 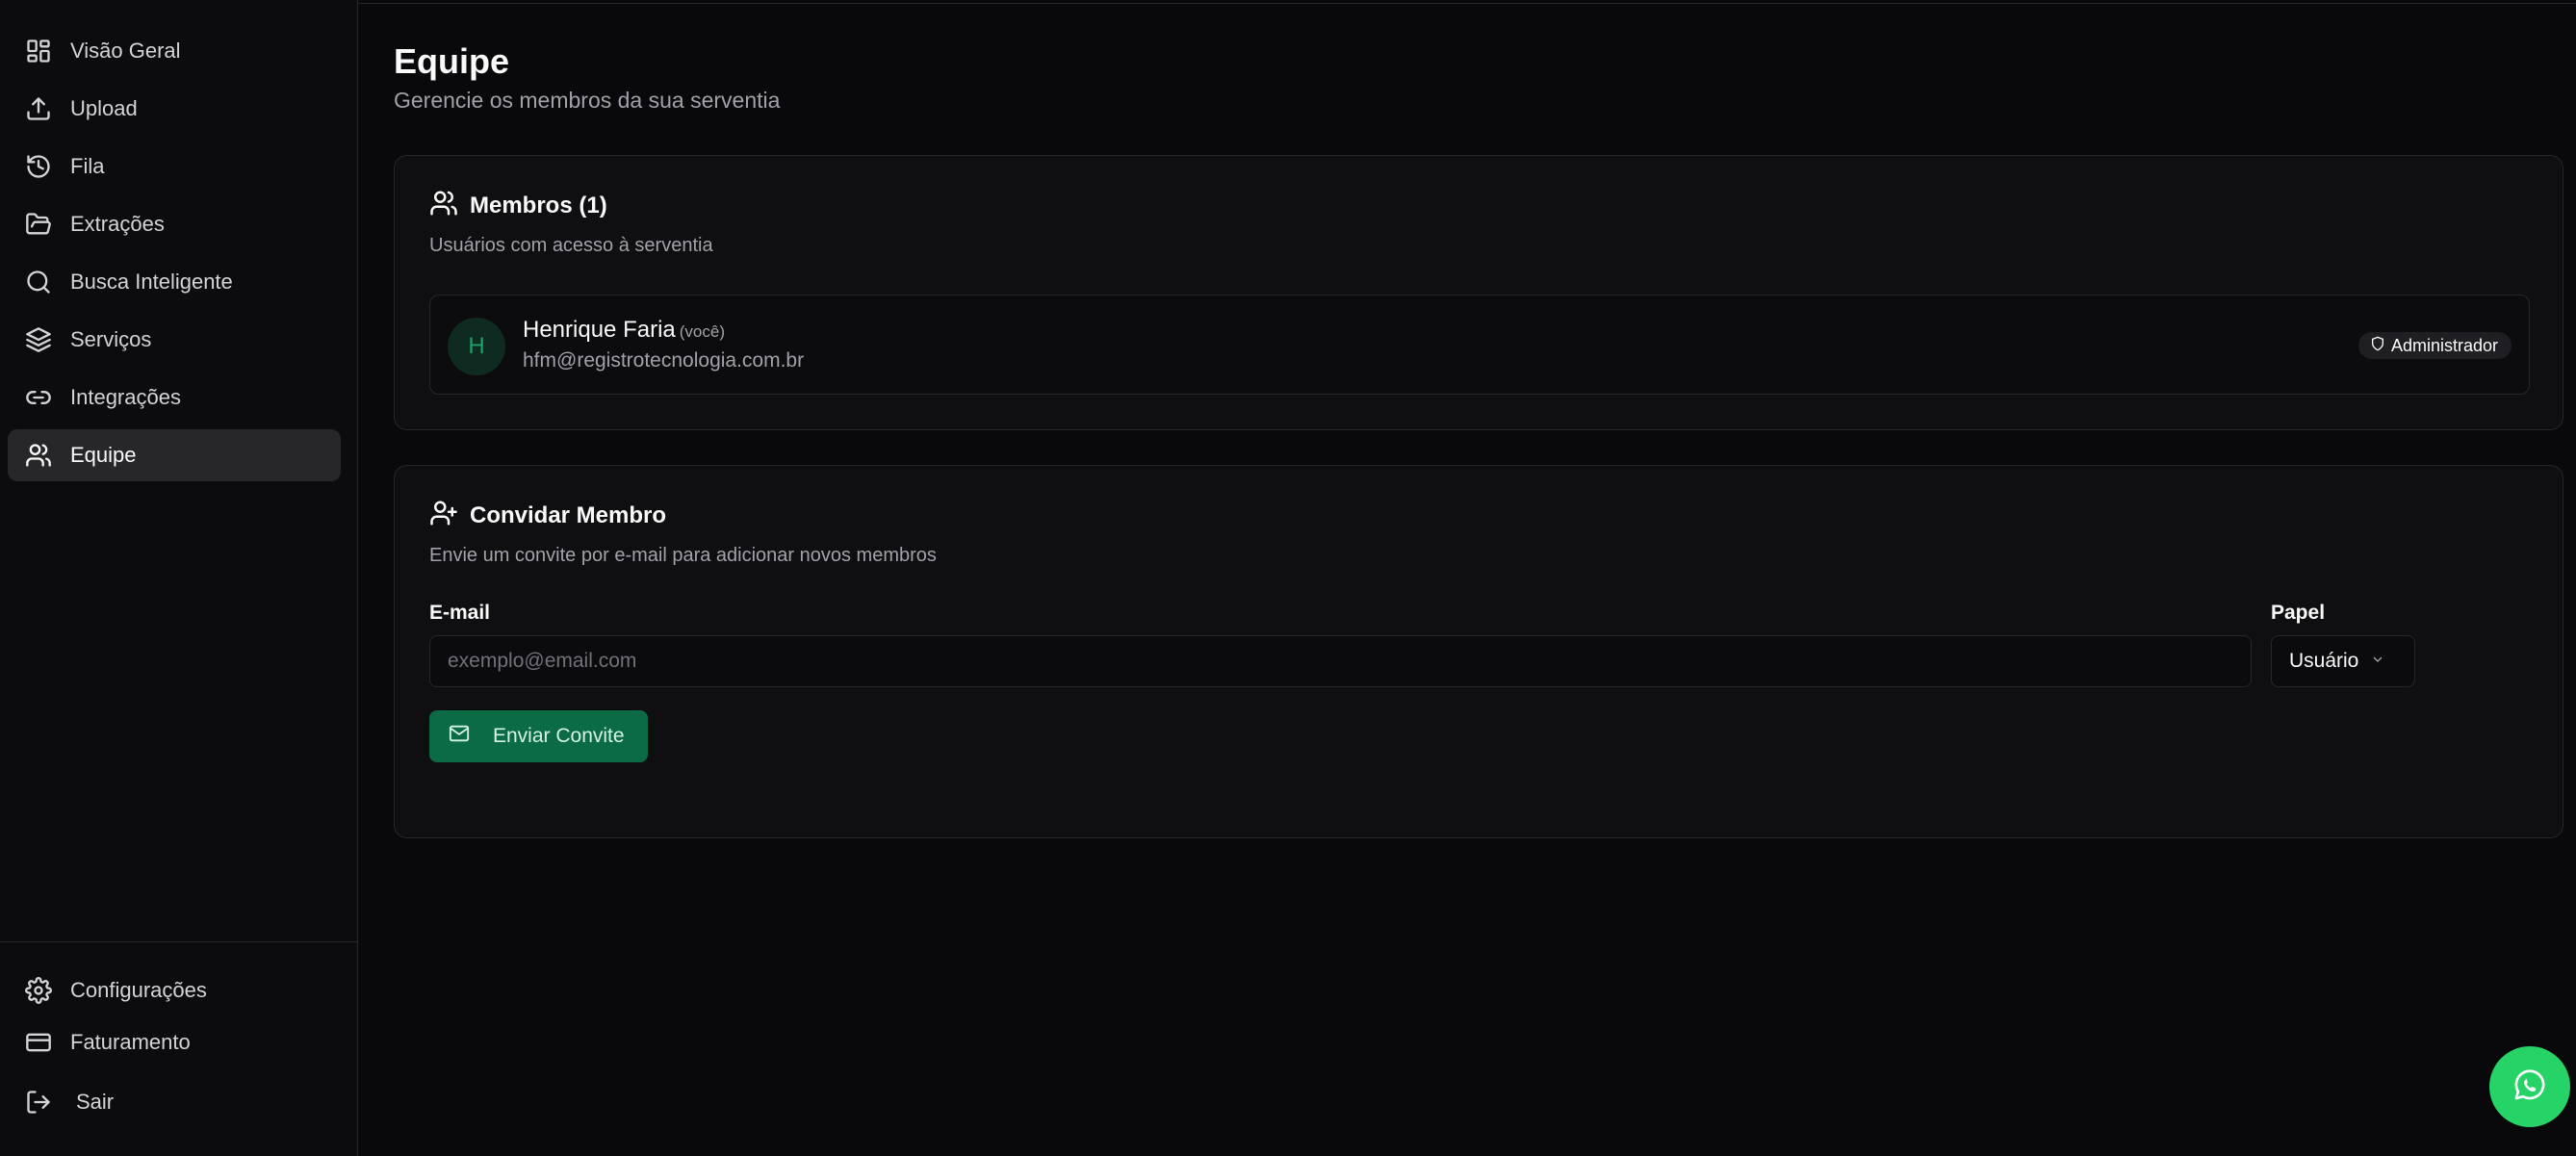 I want to click on member-name: Henrique Faria, so click(x=599, y=330).